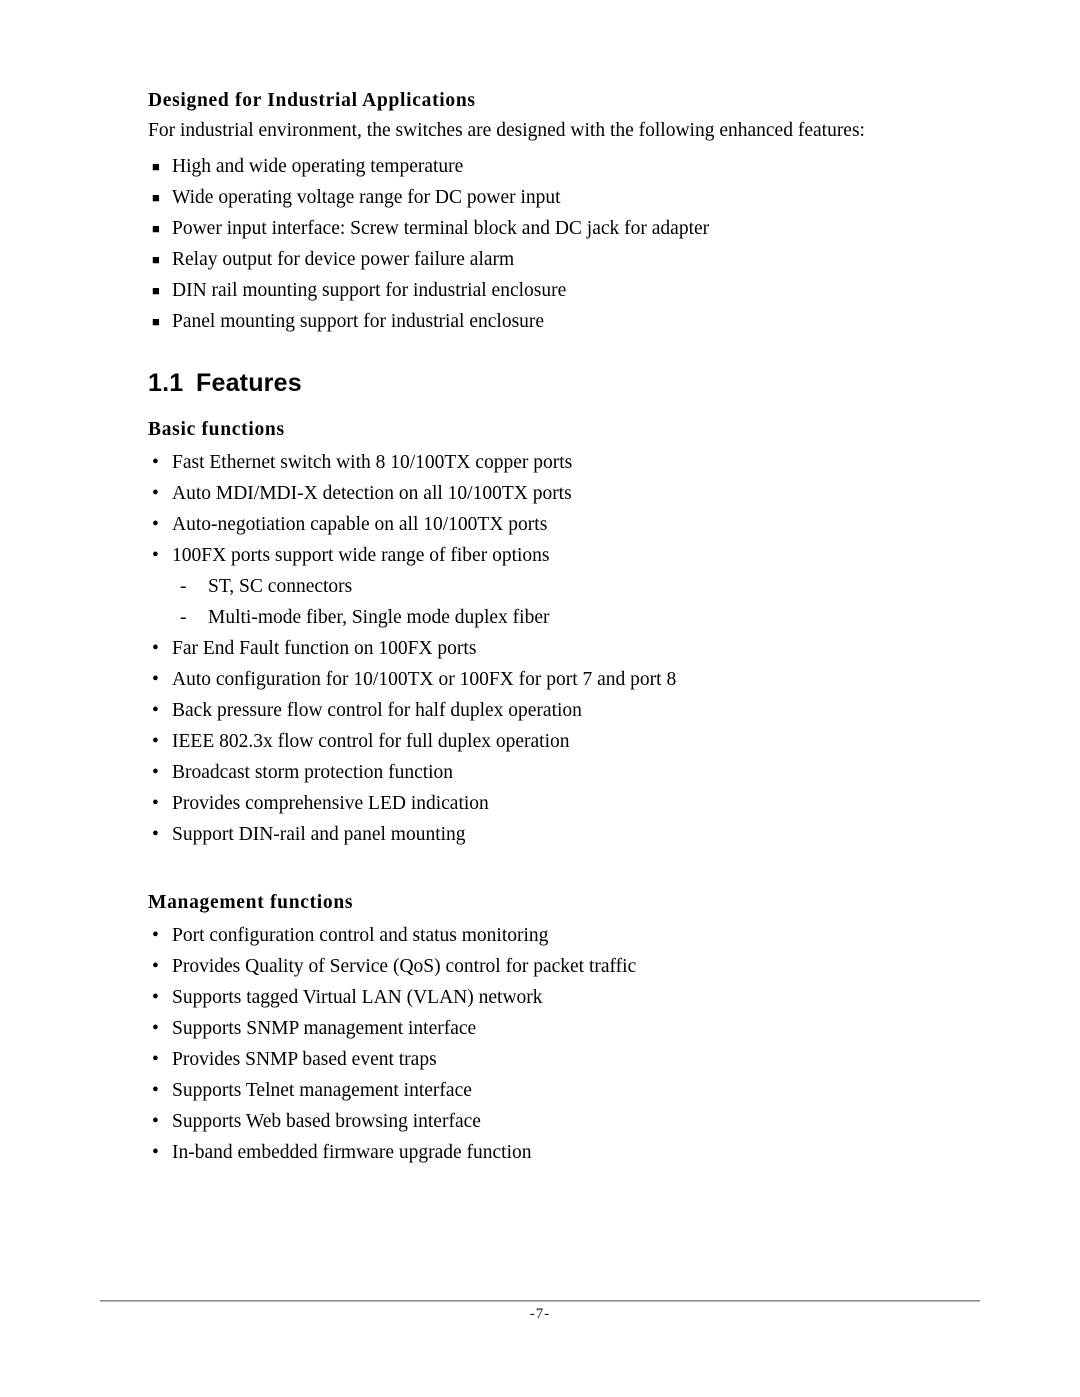 Image resolution: width=1080 pixels, height=1397 pixels. Describe the element at coordinates (528, 166) in the screenshot. I see `list-item: ■ High and wide operating temperature` at that location.